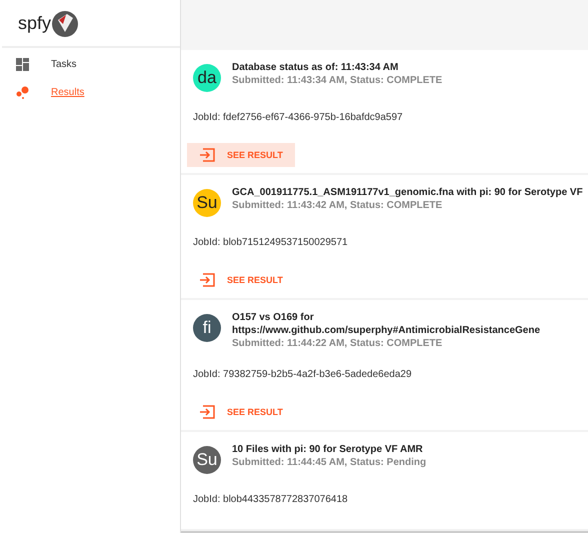  What do you see at coordinates (90, 92) in the screenshot?
I see `nav-link: Results` at bounding box center [90, 92].